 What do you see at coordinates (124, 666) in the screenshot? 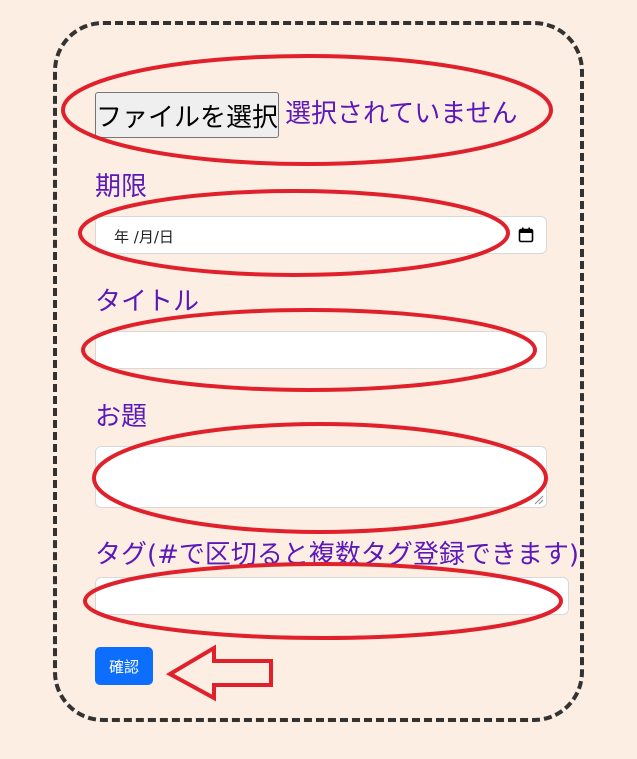
I see `confirm-button: 確認` at bounding box center [124, 666].